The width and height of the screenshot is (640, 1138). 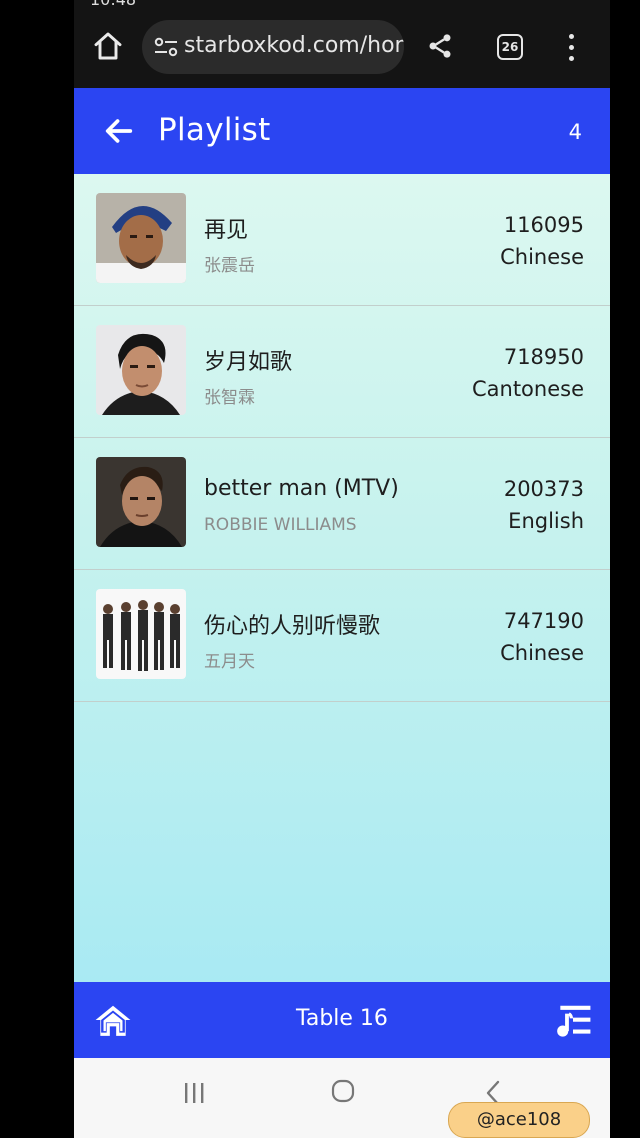 What do you see at coordinates (440, 46) in the screenshot?
I see `share-icon` at bounding box center [440, 46].